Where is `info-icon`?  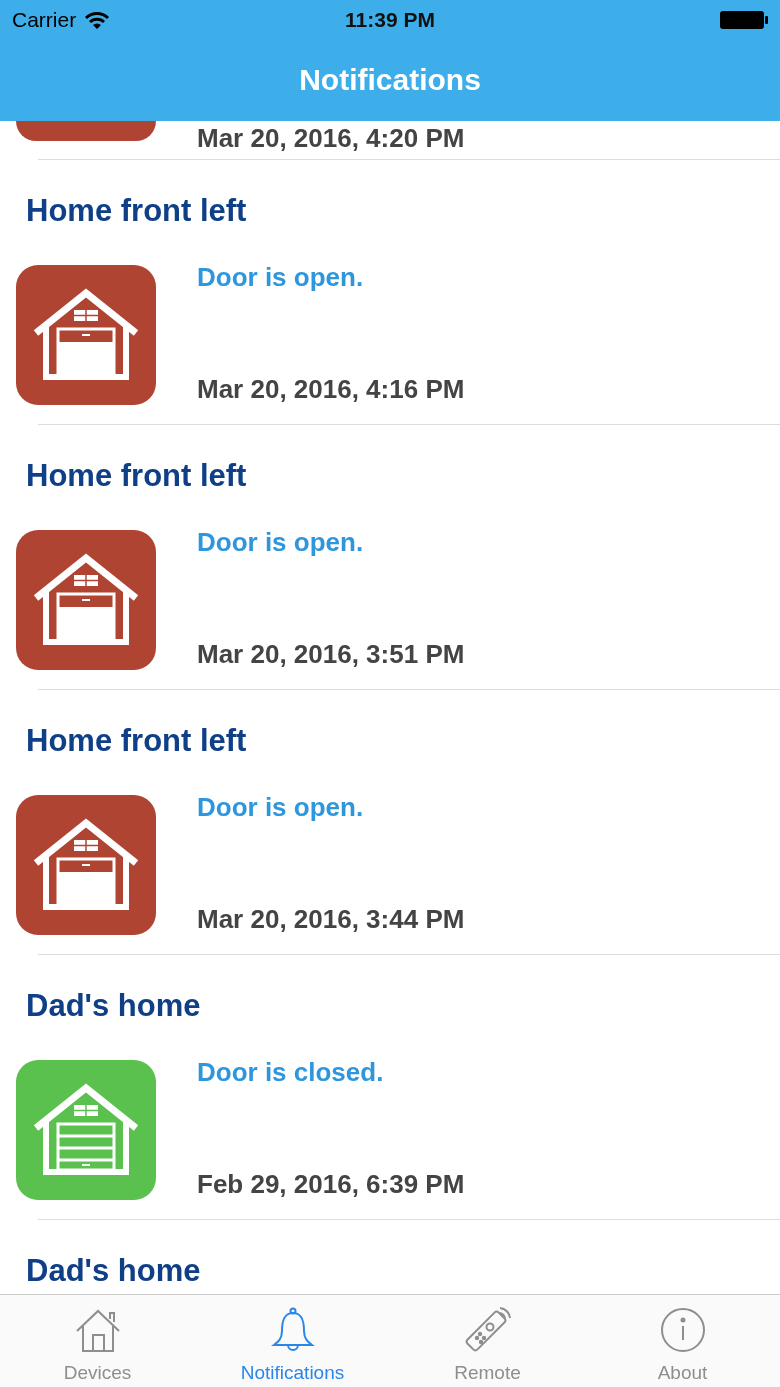 info-icon is located at coordinates (682, 1330).